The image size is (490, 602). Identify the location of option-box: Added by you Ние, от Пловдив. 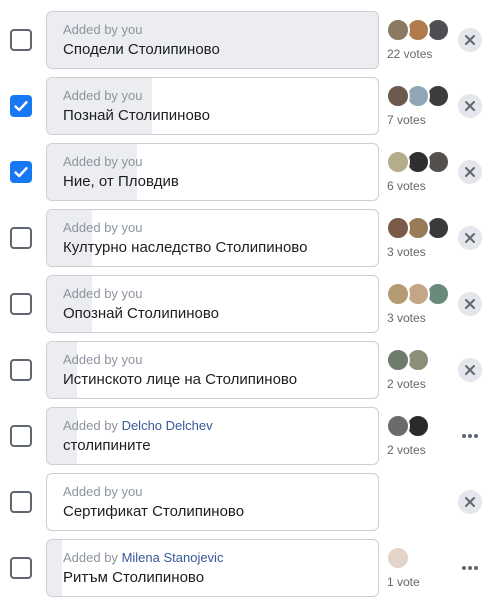
(212, 172).